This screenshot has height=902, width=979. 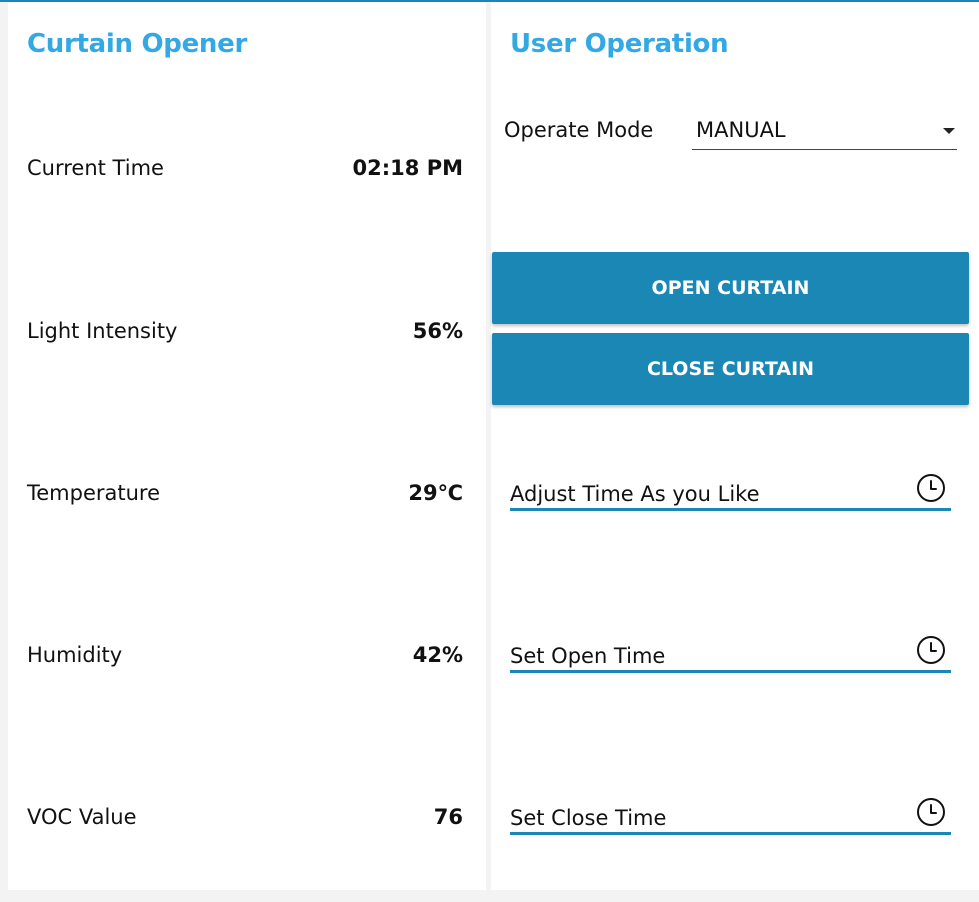 What do you see at coordinates (435, 493) in the screenshot?
I see `stat-value: 29℃` at bounding box center [435, 493].